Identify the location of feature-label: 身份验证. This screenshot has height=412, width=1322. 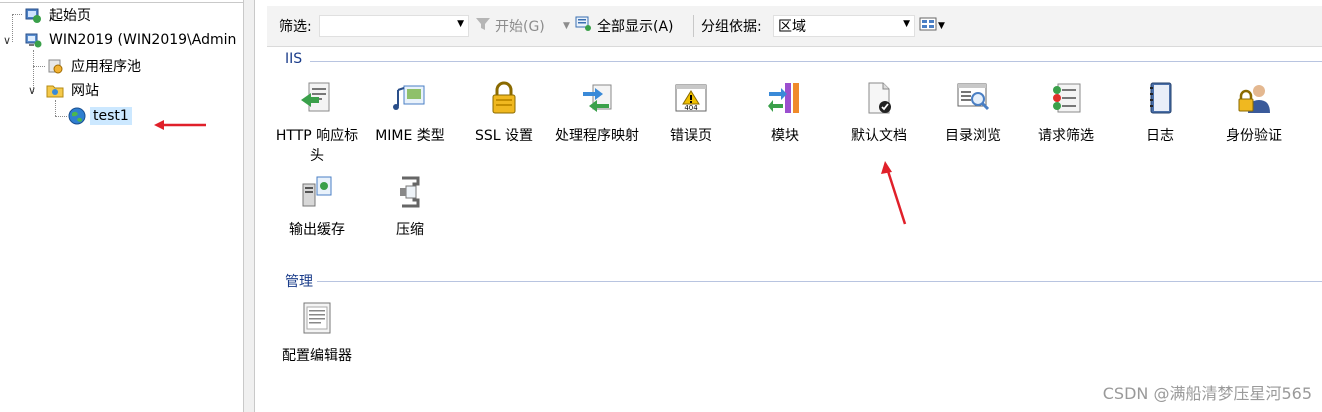
(1254, 136).